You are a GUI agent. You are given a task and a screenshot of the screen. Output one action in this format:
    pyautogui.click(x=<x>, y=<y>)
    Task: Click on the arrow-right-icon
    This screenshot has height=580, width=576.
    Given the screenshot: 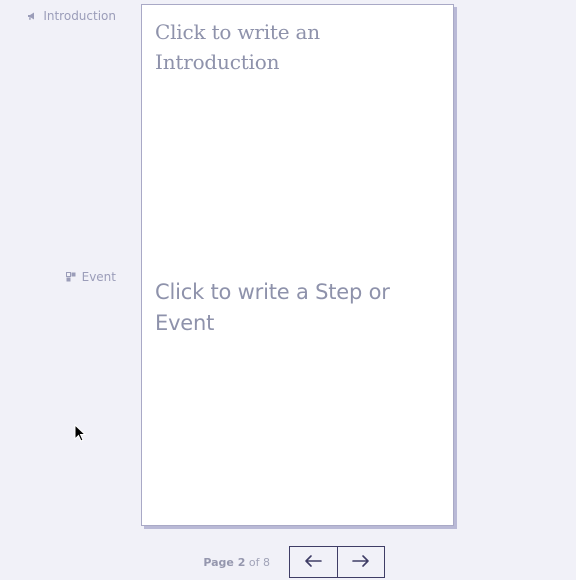 What is the action you would take?
    pyautogui.click(x=361, y=562)
    